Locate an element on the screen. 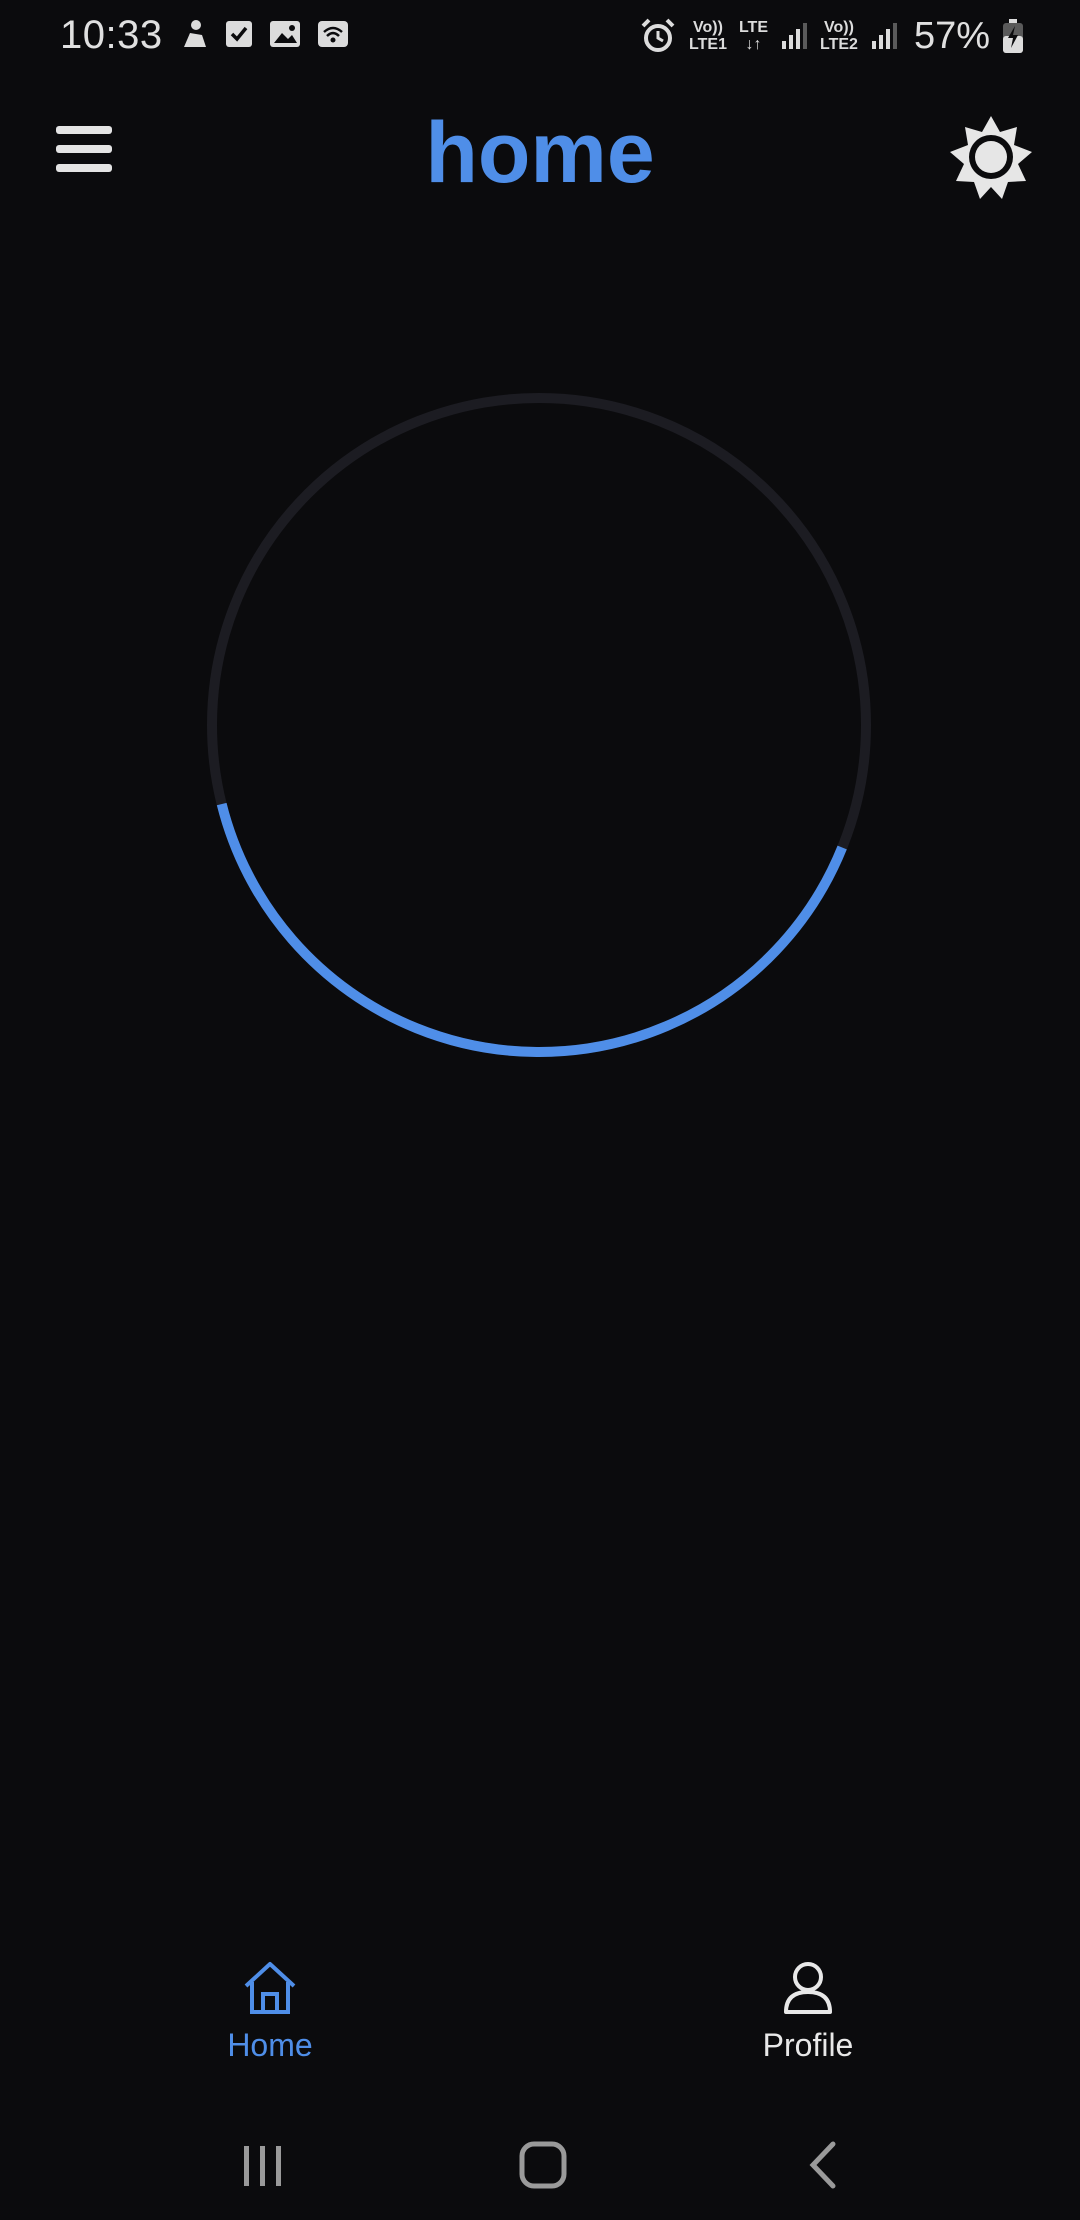  status-right: Vo)) LTE1 LTE ↓↑ Vo)) LTE2 57% is located at coordinates (831, 36).